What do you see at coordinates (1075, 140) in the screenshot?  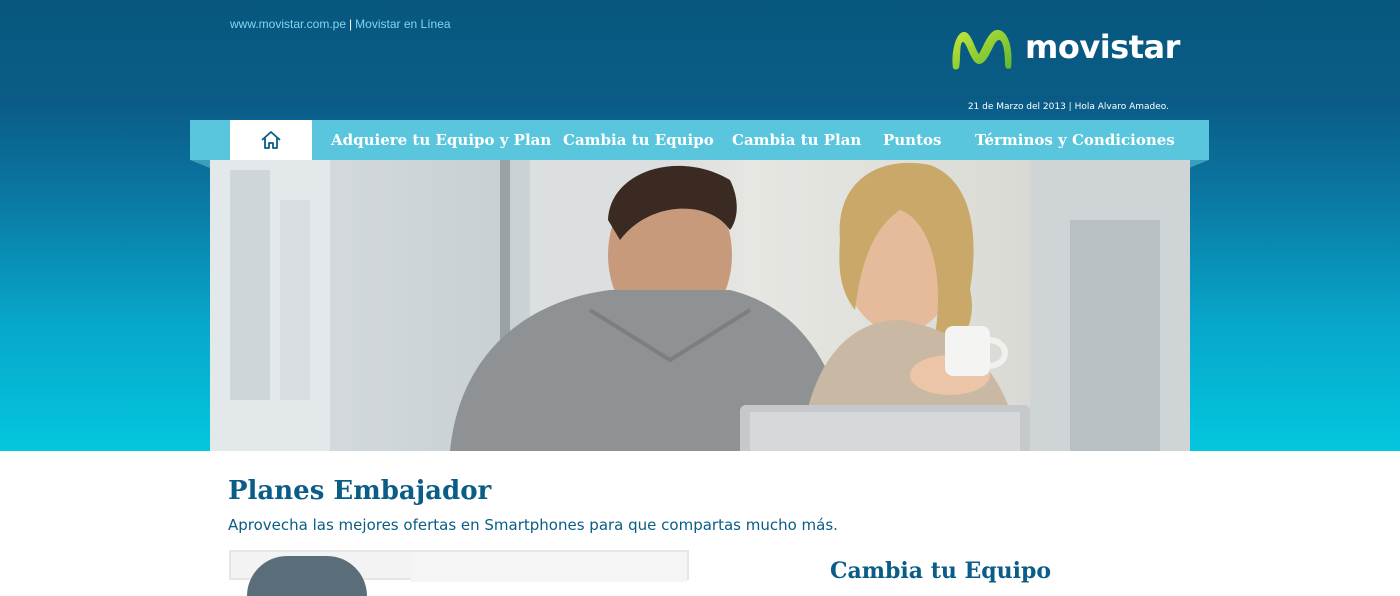 I see `nav-item-terminos: Términos y Condiciones` at bounding box center [1075, 140].